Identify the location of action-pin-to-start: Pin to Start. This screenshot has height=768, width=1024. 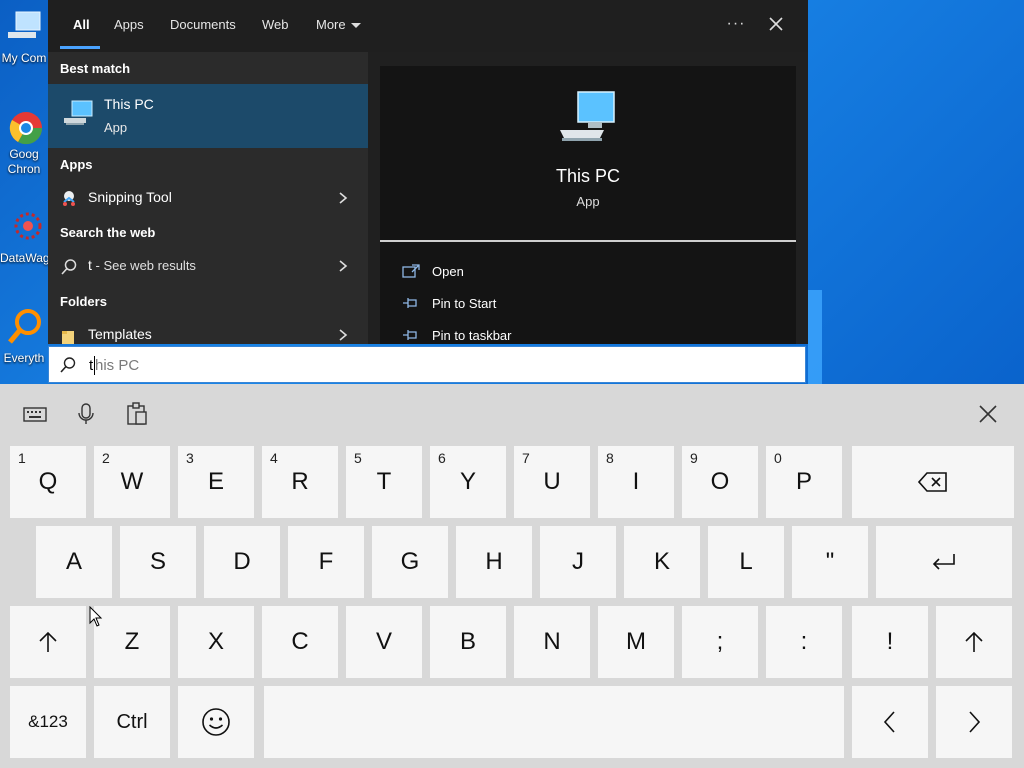
(552, 304).